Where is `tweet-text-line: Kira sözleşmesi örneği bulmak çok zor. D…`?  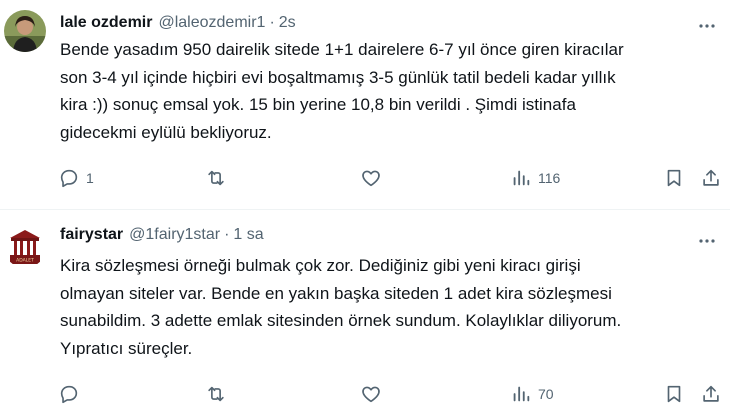 tweet-text-line: Kira sözleşmesi örneği bulmak çok zor. D… is located at coordinates (320, 265).